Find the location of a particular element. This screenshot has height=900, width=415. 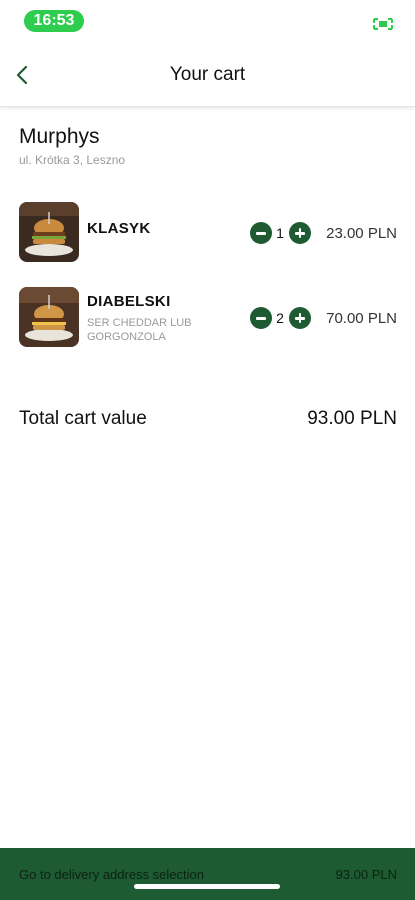

total-label: Total cart value is located at coordinates (83, 418).